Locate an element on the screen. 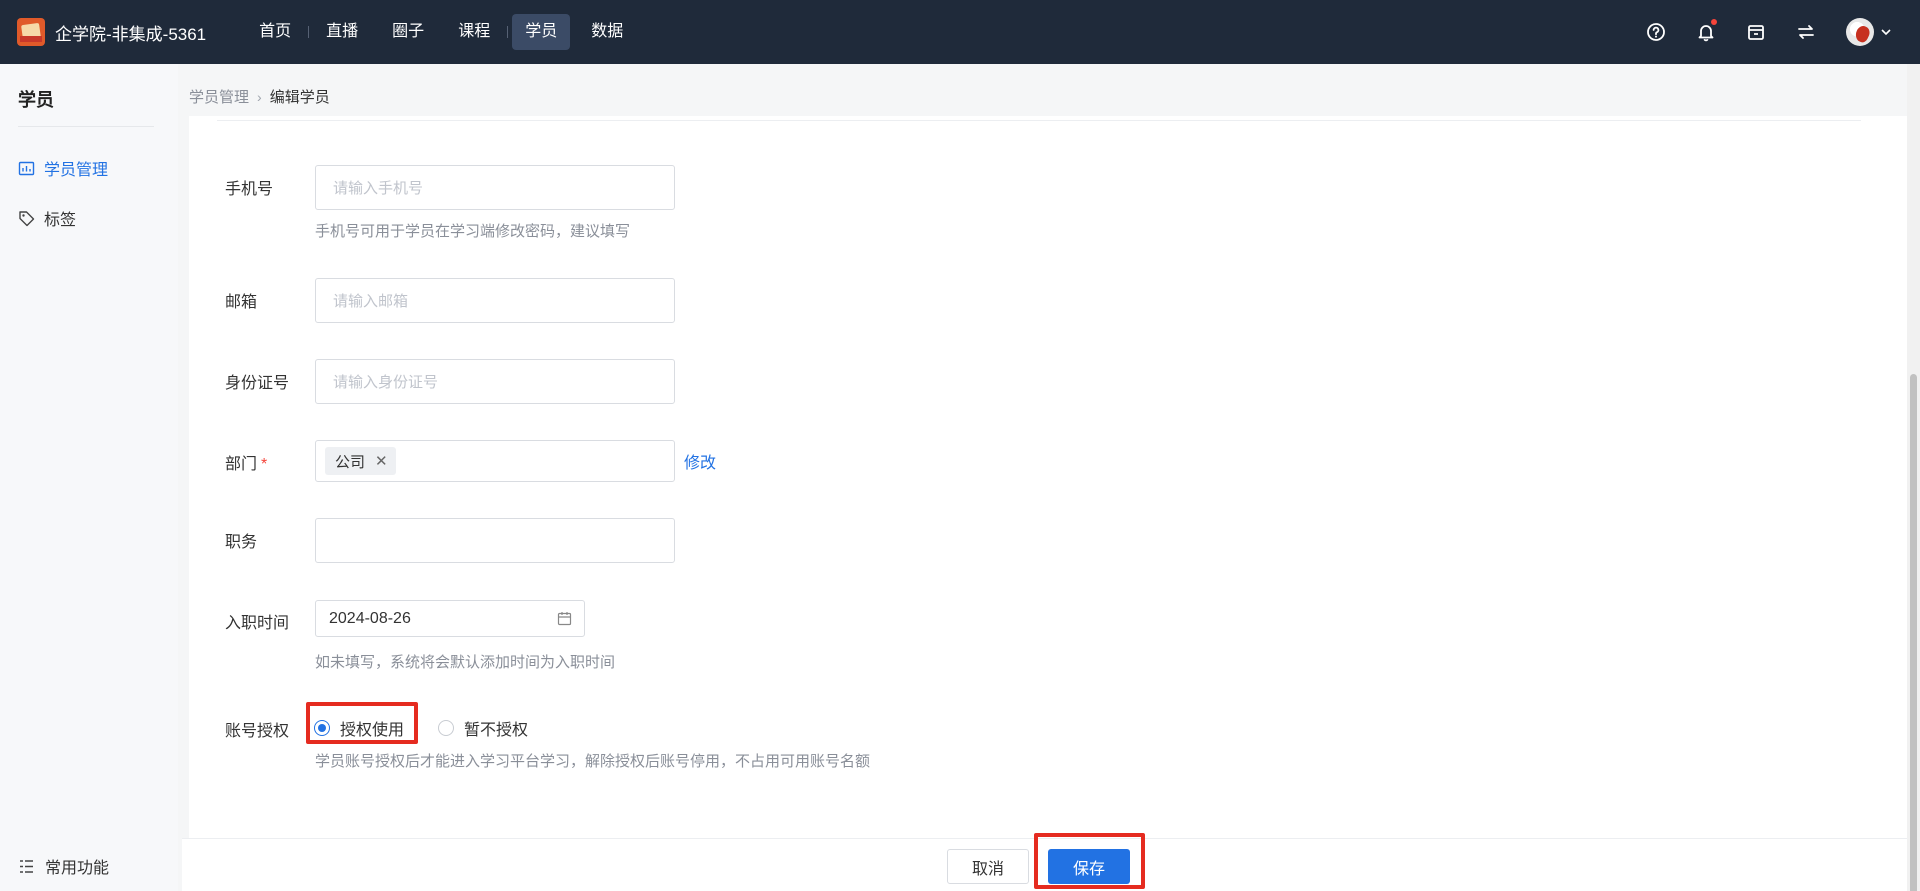 This screenshot has height=891, width=1920. breadcrumb-current: 编辑学员 is located at coordinates (299, 97).